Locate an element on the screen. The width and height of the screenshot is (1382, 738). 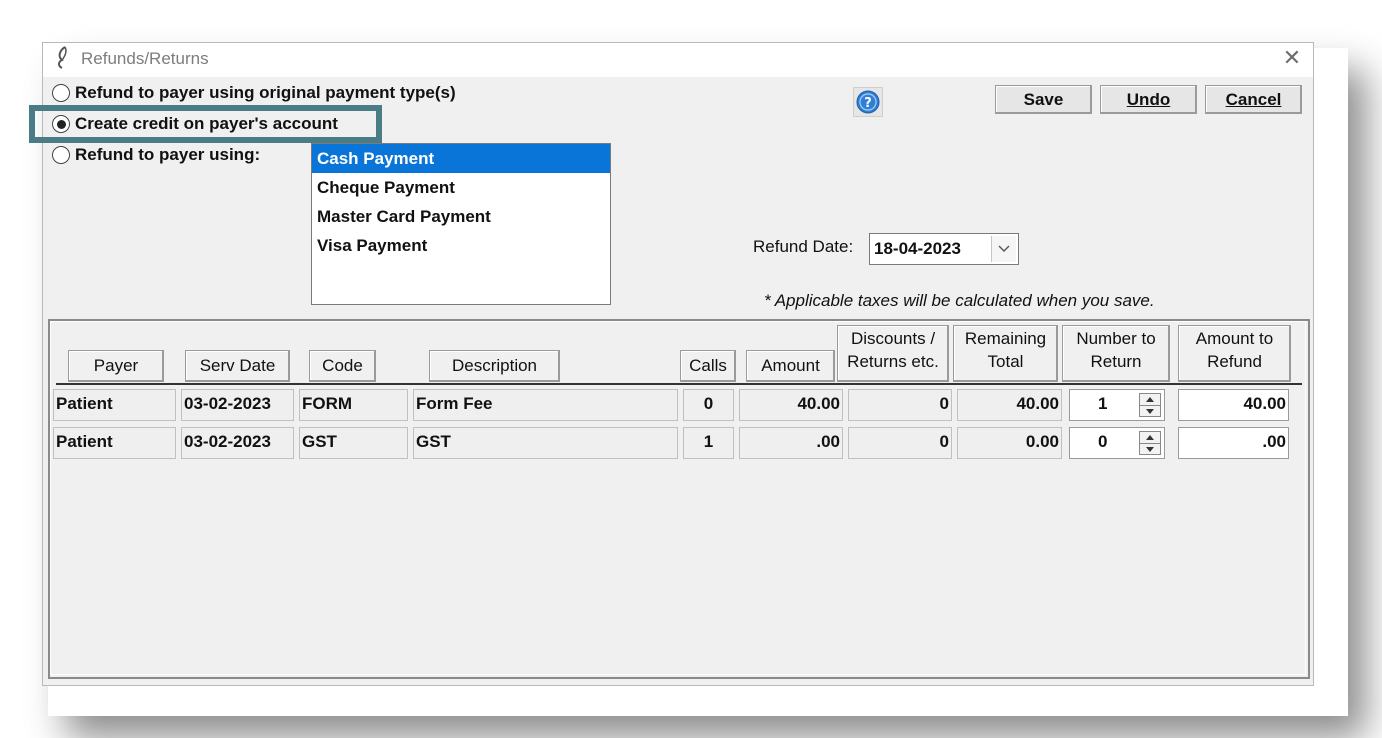
stepper-value: 0 is located at coordinates (1103, 441).